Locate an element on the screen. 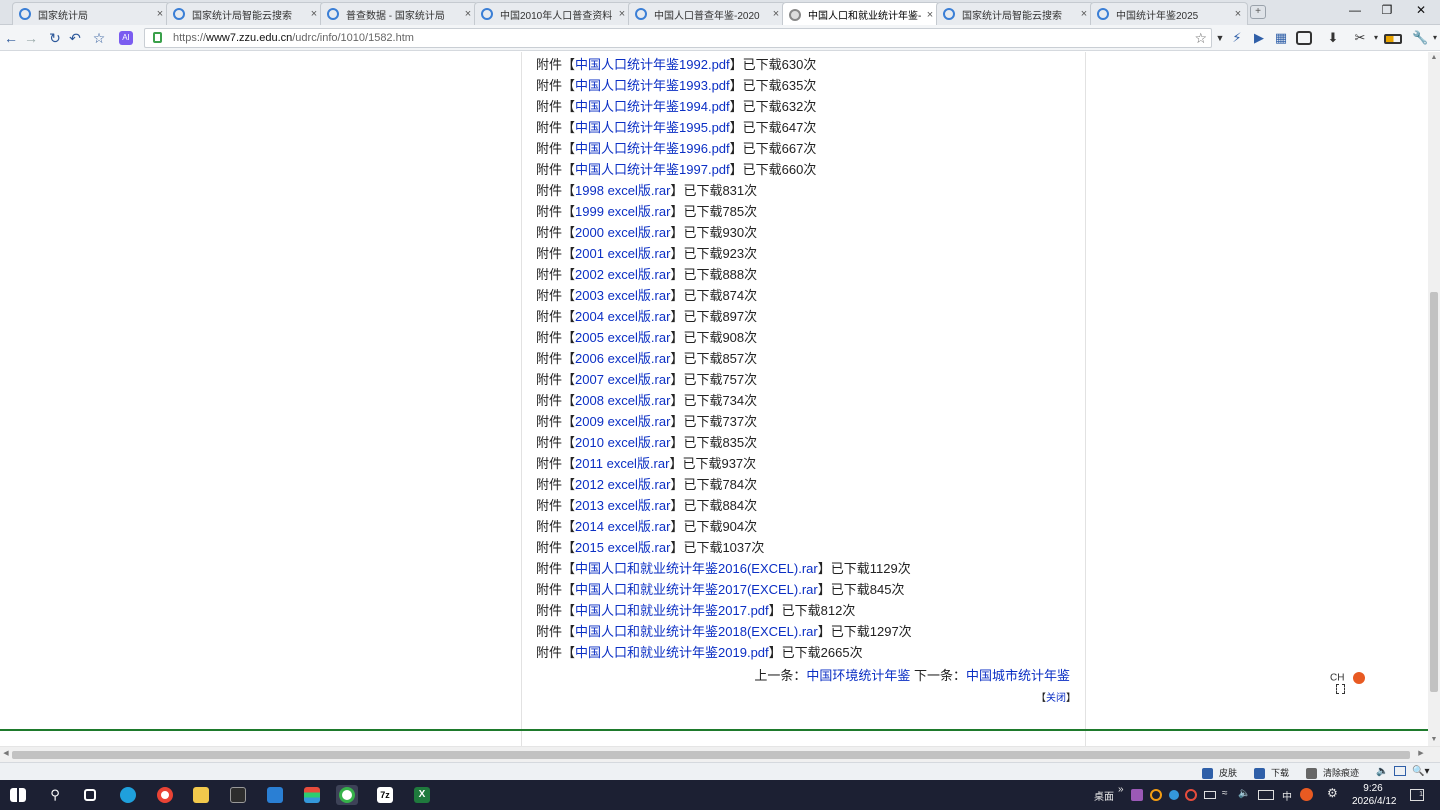 The height and width of the screenshot is (810, 1440). battery-saver-icon is located at coordinates (1393, 39).